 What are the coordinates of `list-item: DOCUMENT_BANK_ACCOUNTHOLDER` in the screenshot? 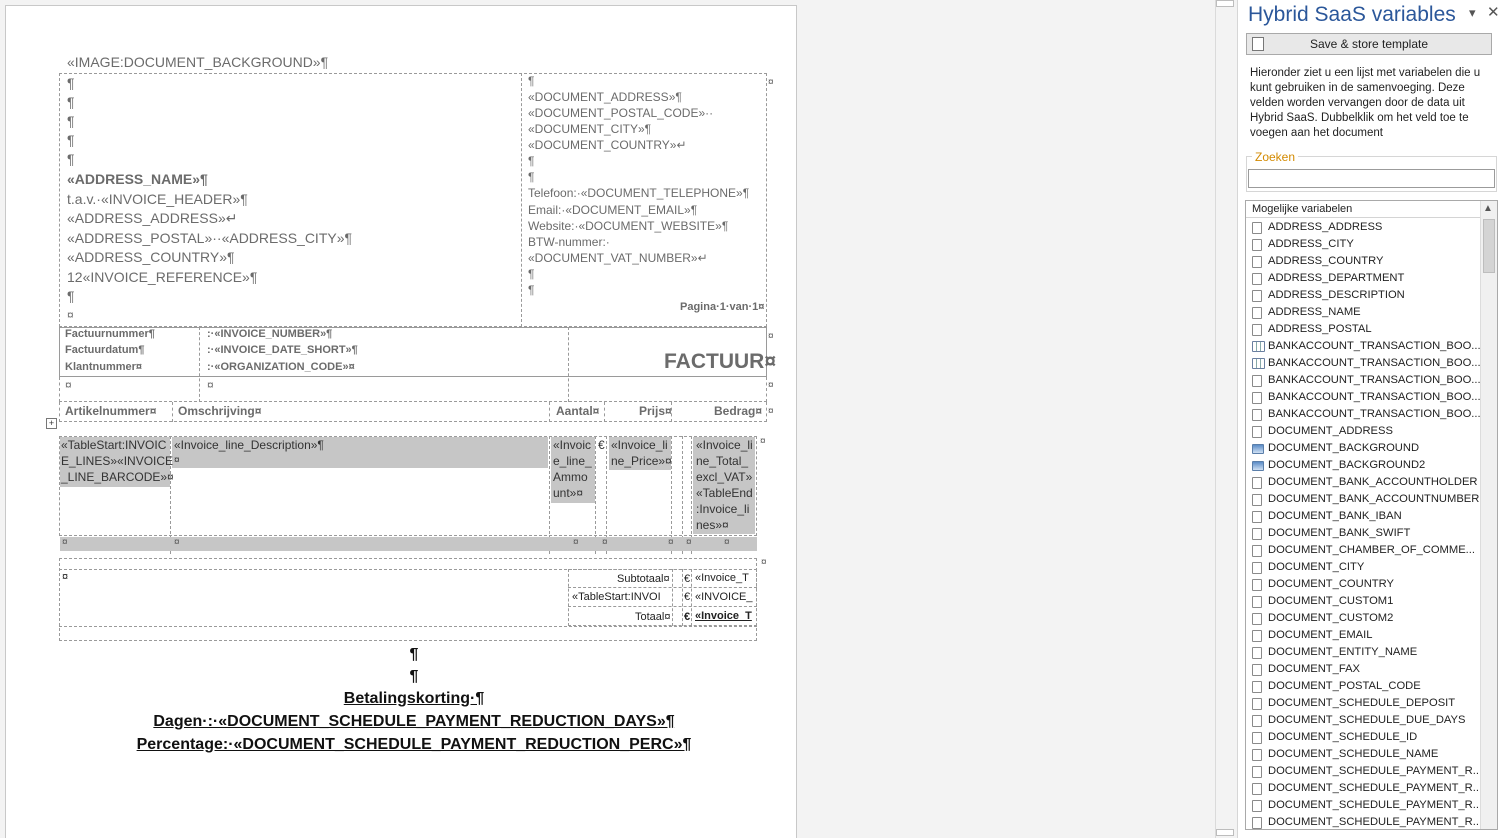 It's located at (1364, 482).